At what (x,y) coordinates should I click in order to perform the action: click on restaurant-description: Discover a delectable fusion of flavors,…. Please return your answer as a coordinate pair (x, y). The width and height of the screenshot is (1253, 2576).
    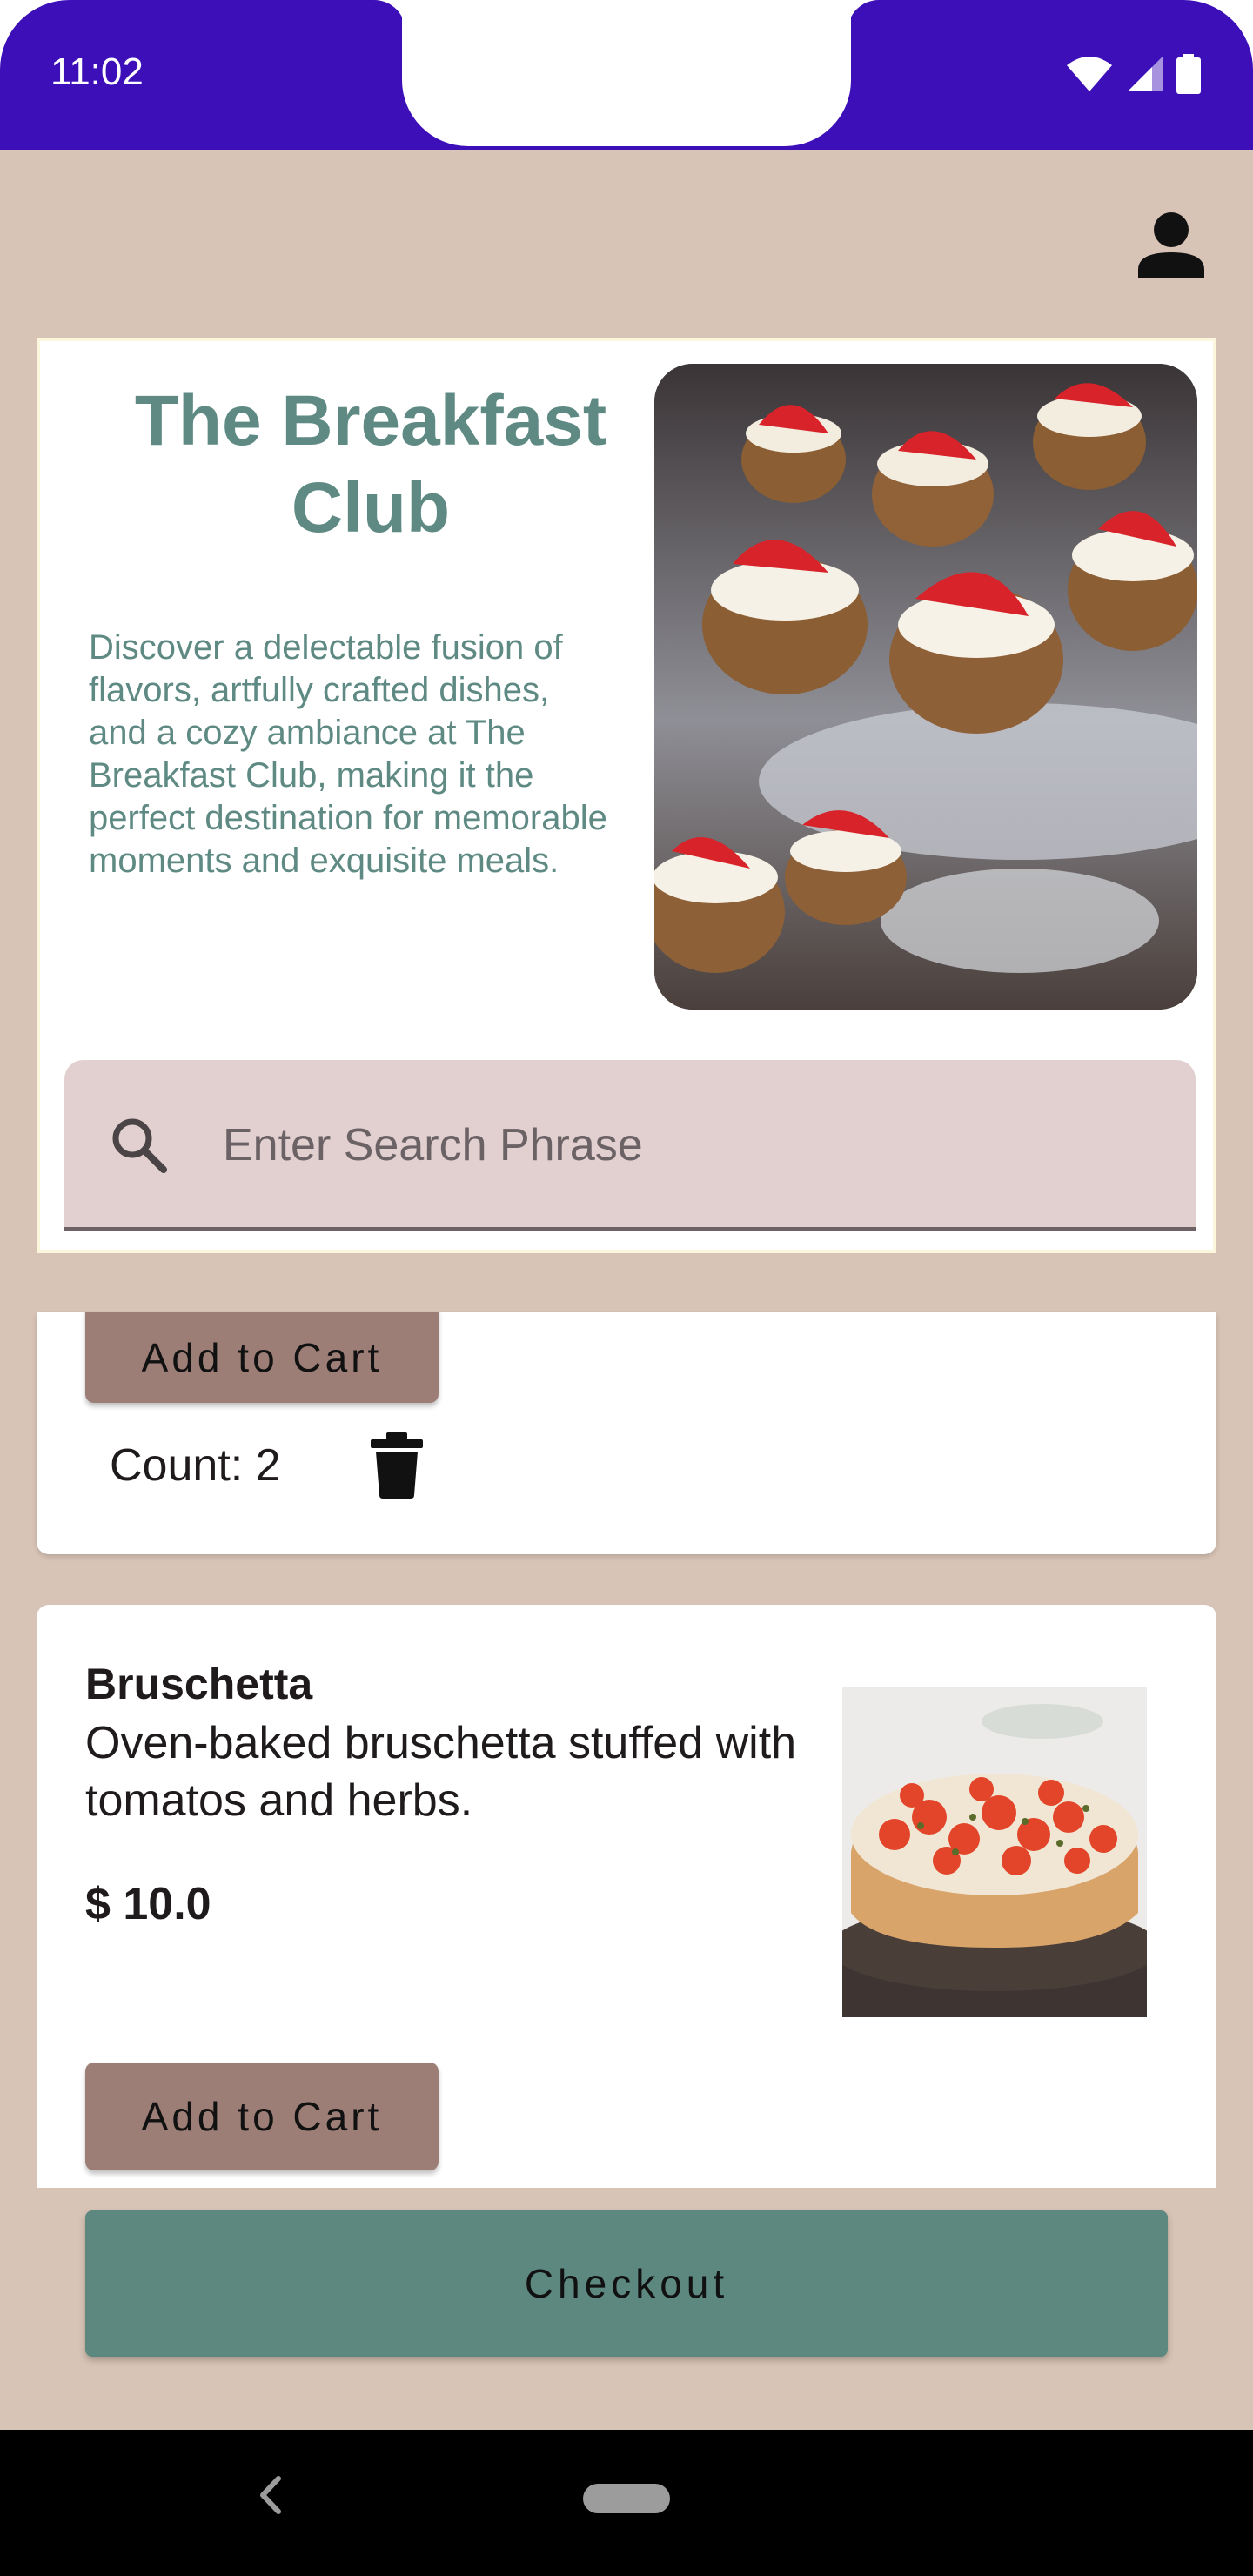
    Looking at the image, I should click on (348, 754).